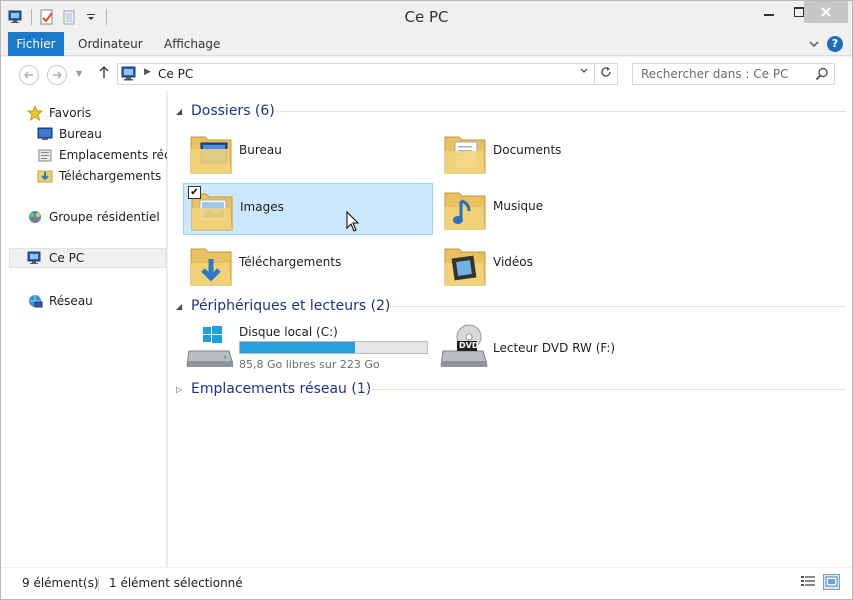  Describe the element at coordinates (45, 155) in the screenshot. I see `recent-places-icon` at that location.